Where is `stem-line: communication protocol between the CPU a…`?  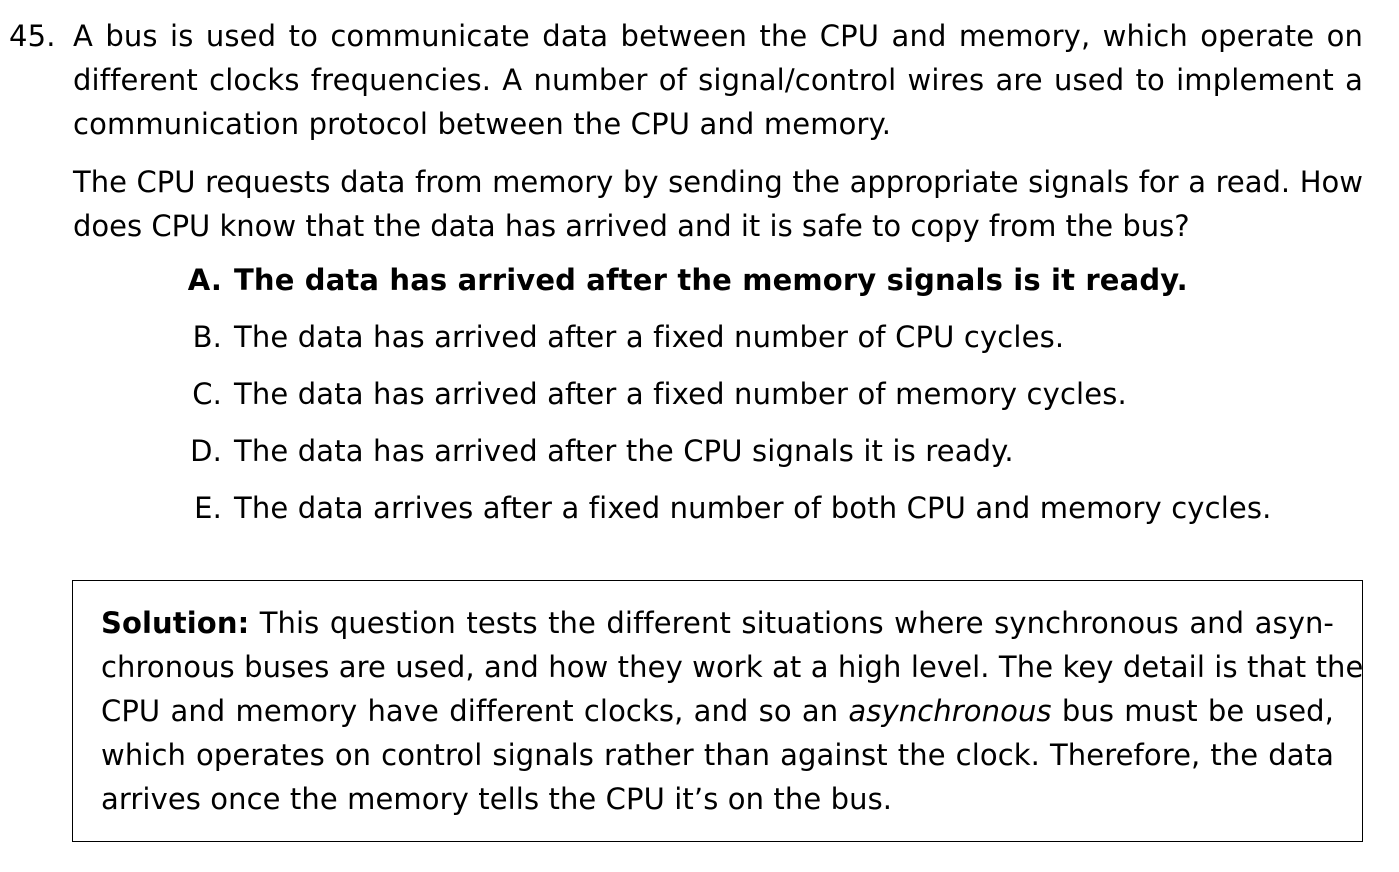
stem-line: communication protocol between the CPU a… is located at coordinates (482, 124).